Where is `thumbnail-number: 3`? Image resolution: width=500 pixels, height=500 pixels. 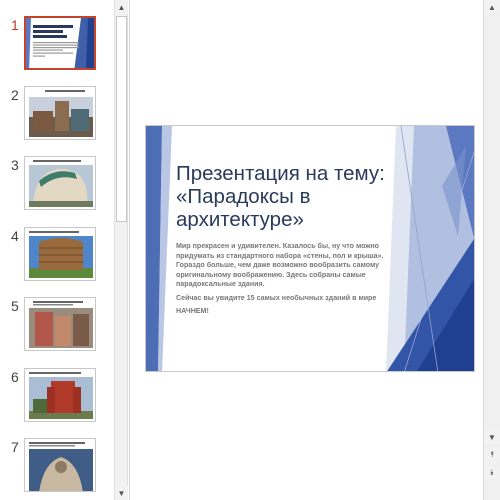
thumbnail-number: 3 is located at coordinates (15, 165).